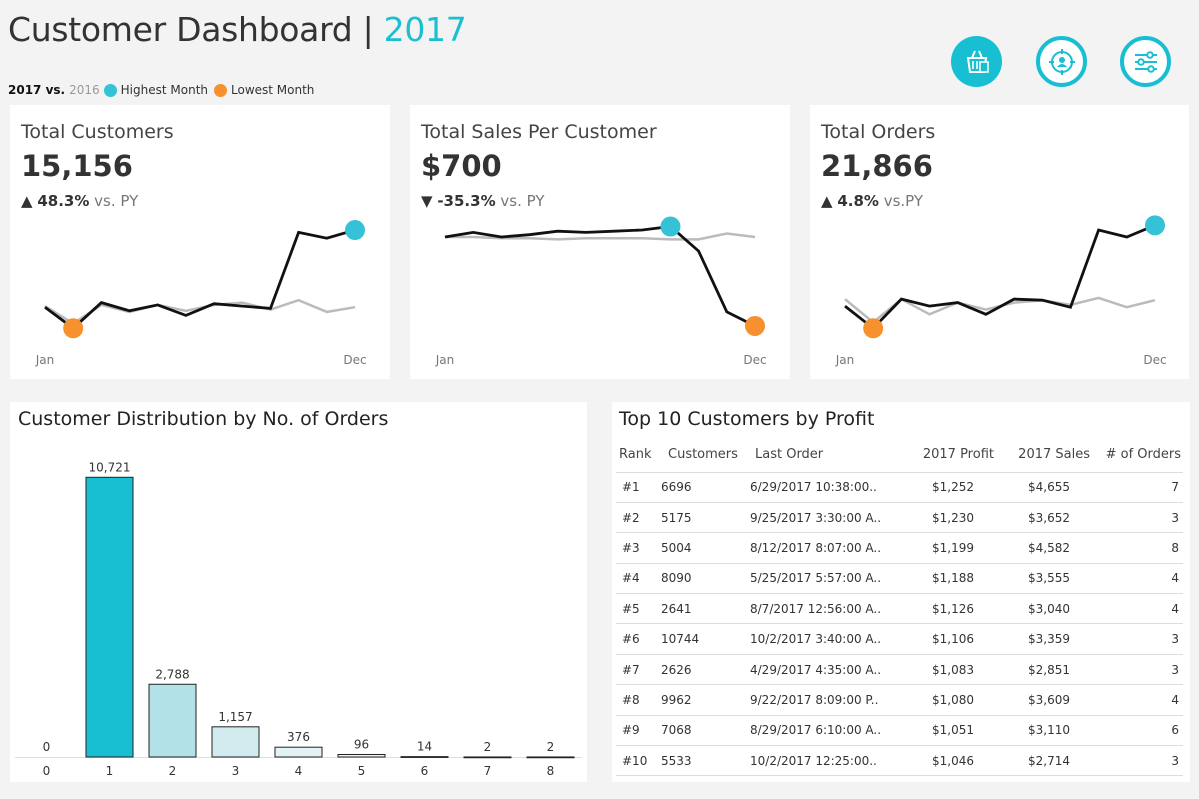 This screenshot has height=799, width=1199. I want to click on legend-highest-label: Highest Month, so click(164, 90).